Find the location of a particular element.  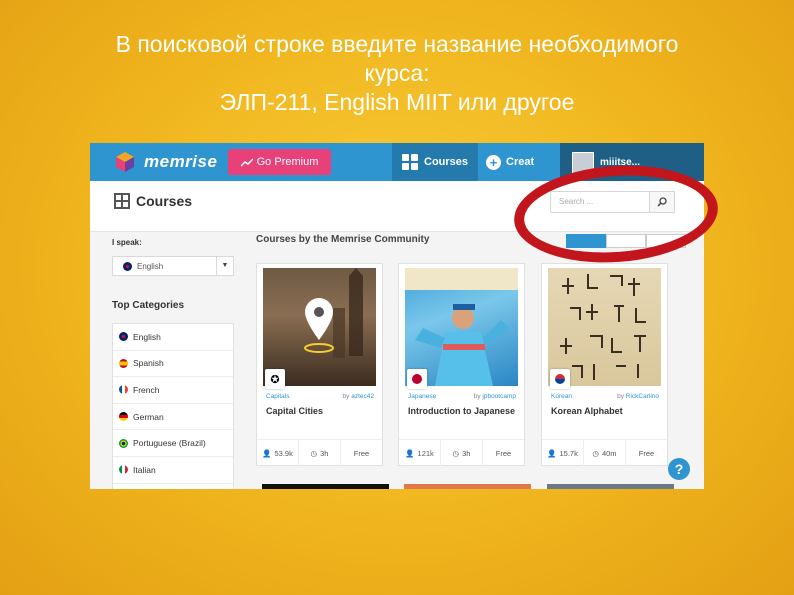

learners-count: 121k is located at coordinates (425, 453).